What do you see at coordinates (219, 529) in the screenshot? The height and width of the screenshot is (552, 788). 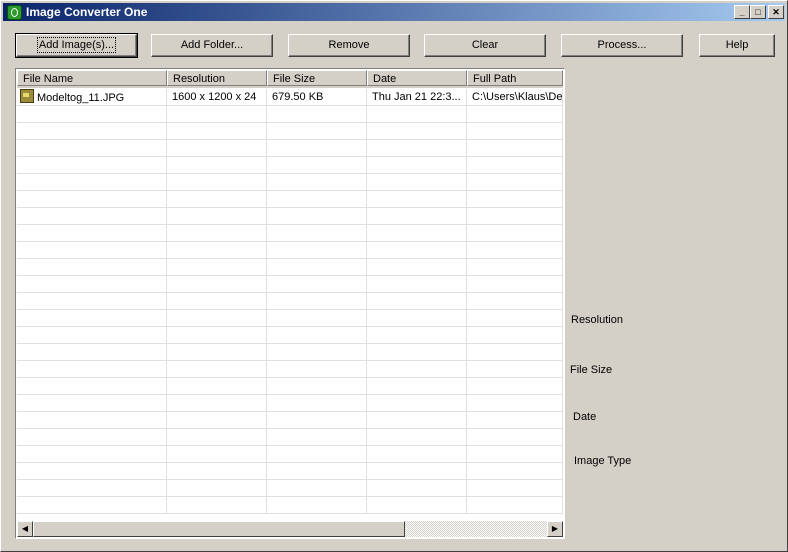 I see `scroll-thumb` at bounding box center [219, 529].